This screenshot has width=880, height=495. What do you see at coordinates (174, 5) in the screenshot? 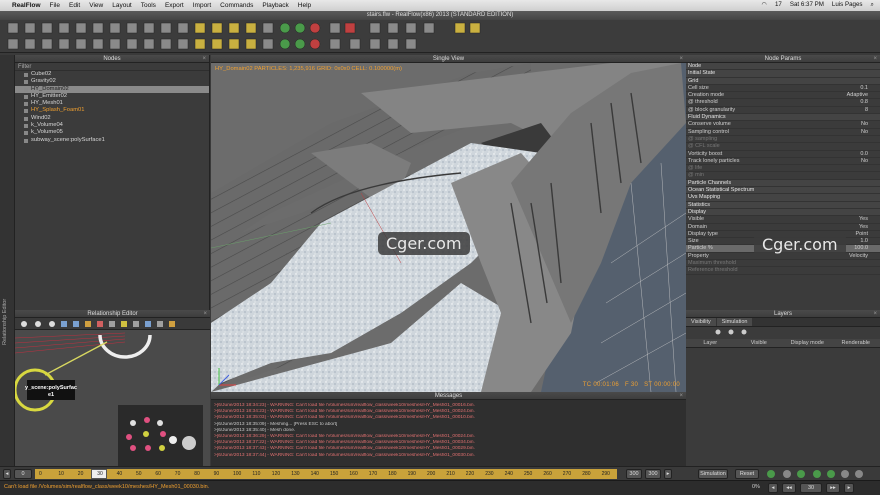
I see `menu-export: Export` at bounding box center [174, 5].